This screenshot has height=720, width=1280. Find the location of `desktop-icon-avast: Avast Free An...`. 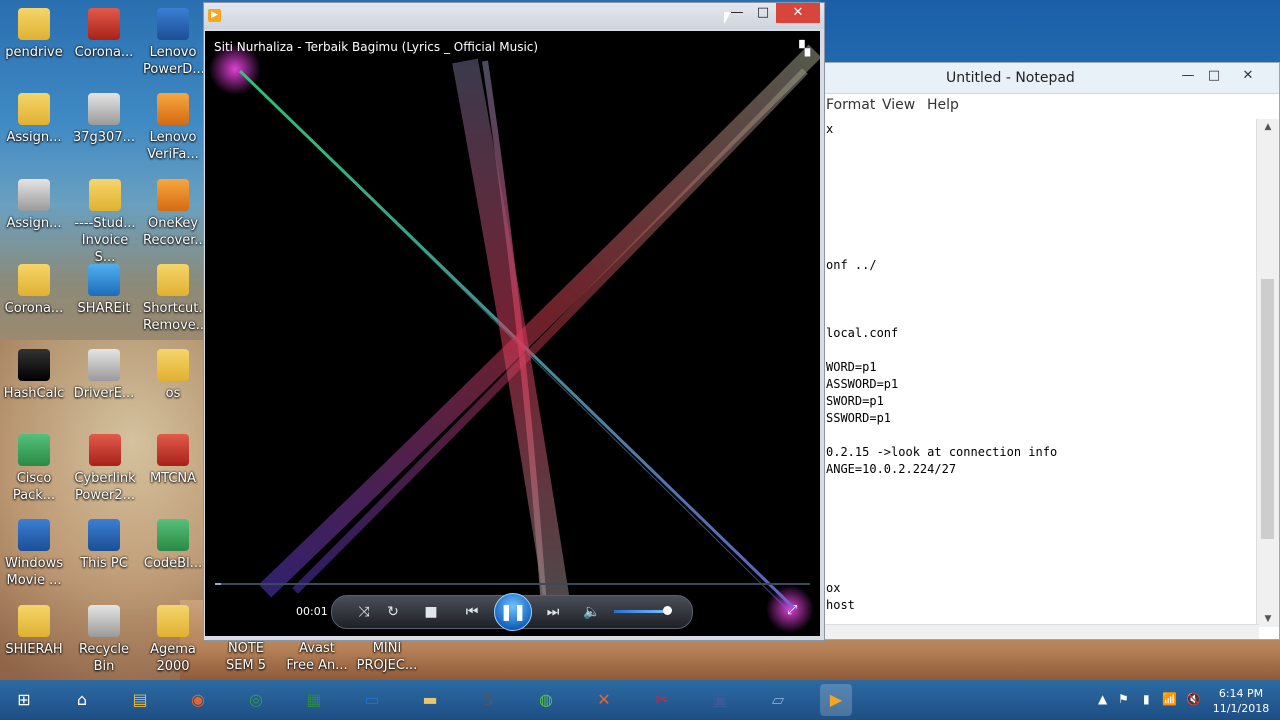

desktop-icon-avast: Avast Free An... is located at coordinates (317, 657).